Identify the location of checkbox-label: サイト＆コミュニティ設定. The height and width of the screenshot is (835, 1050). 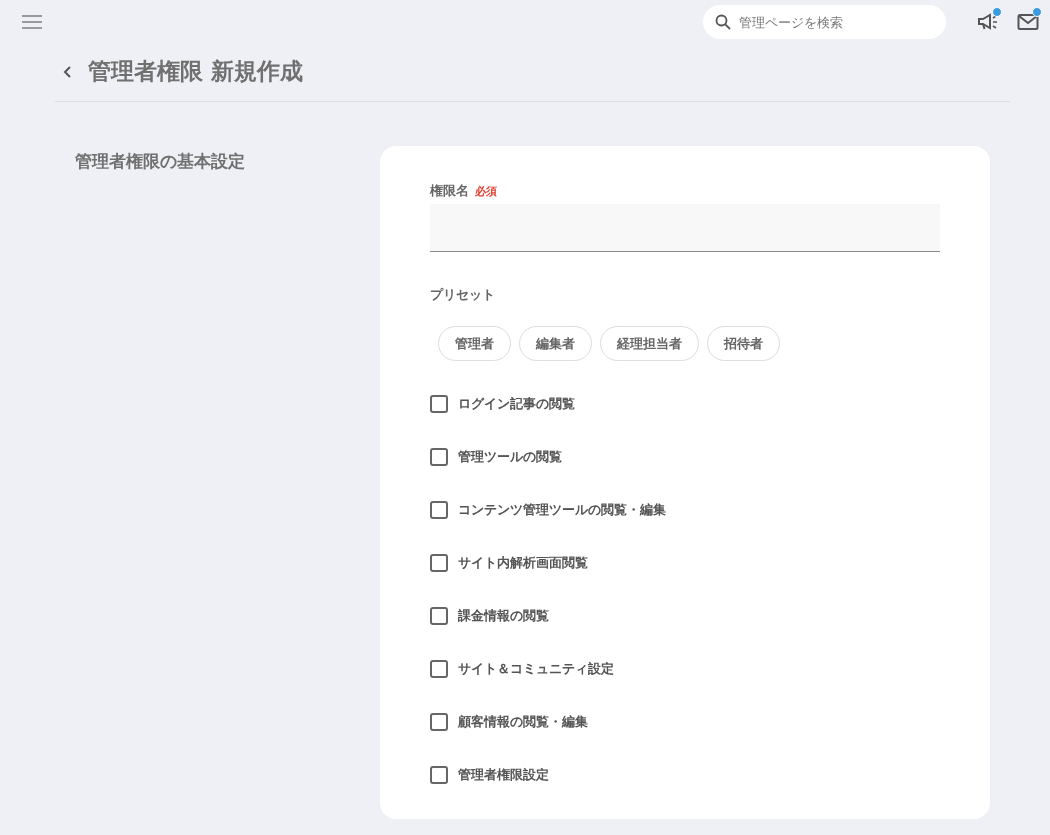
(536, 669).